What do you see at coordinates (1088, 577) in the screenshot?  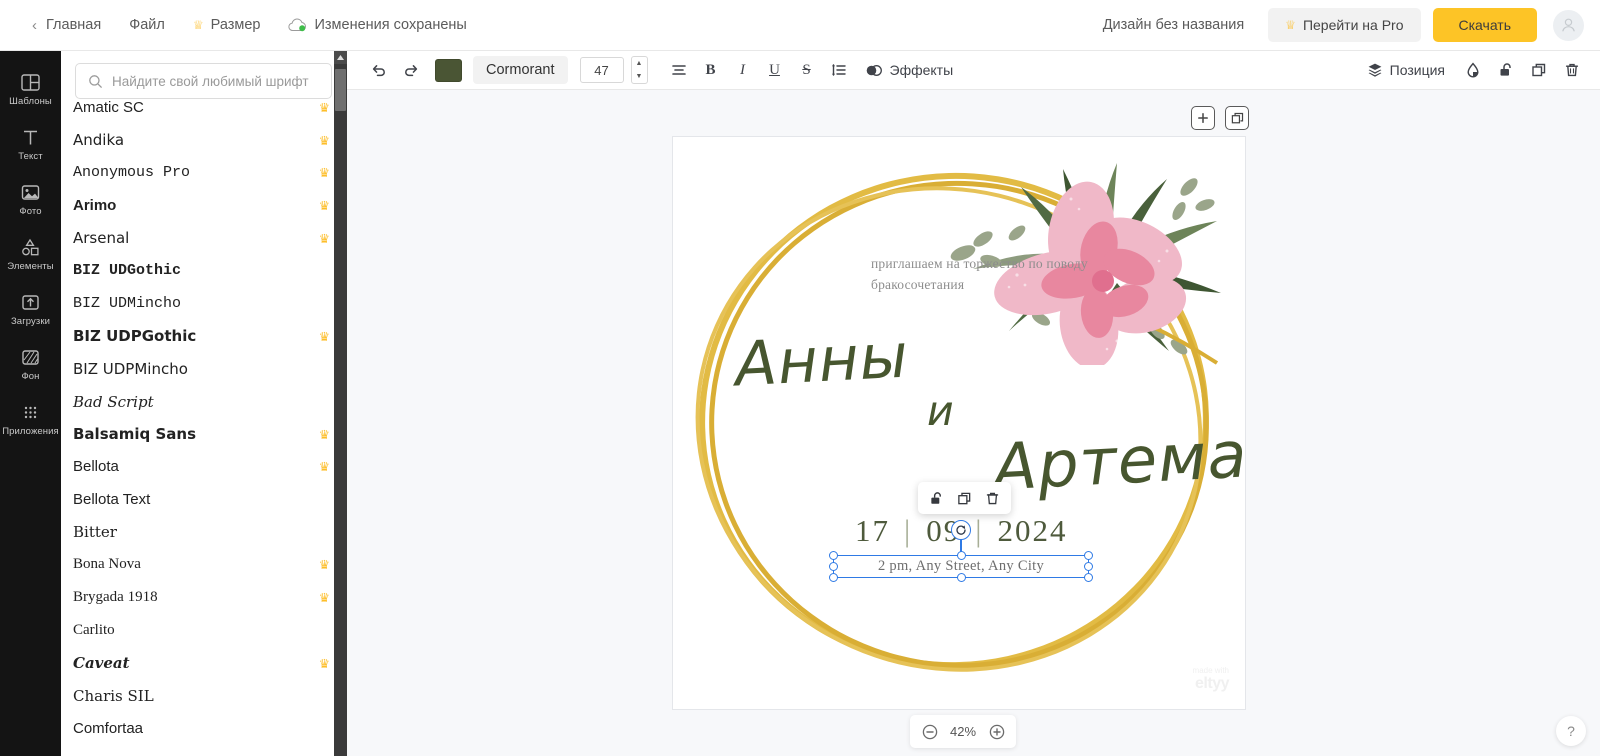 I see `resize-handle-bottom-right` at bounding box center [1088, 577].